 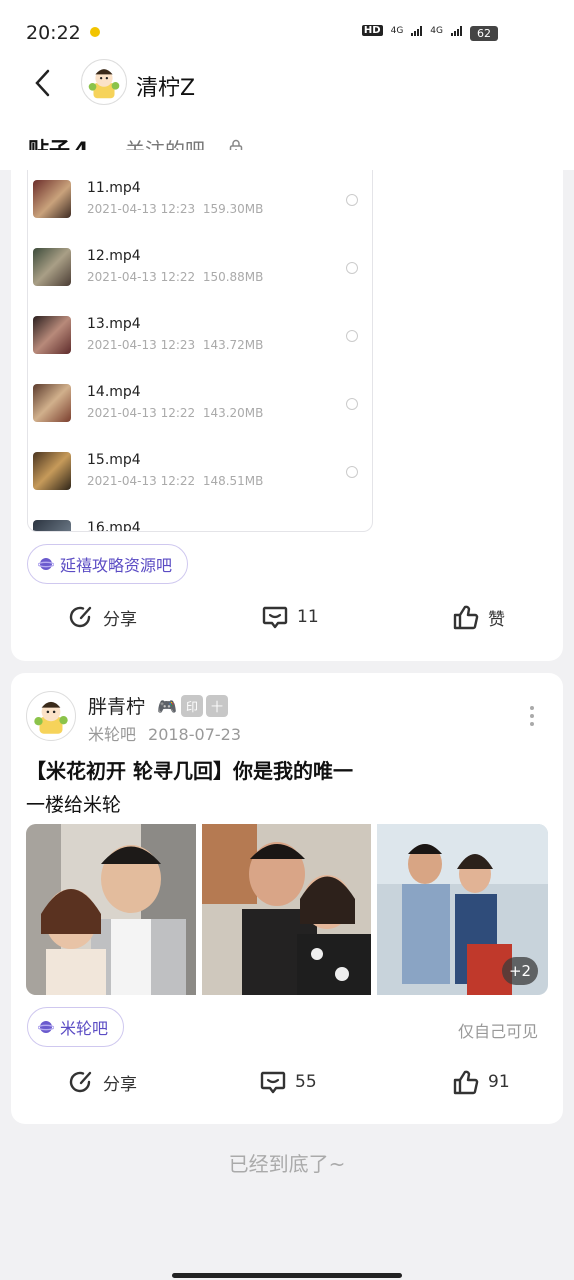 I want to click on author-name: 胖青柠, so click(x=116, y=705).